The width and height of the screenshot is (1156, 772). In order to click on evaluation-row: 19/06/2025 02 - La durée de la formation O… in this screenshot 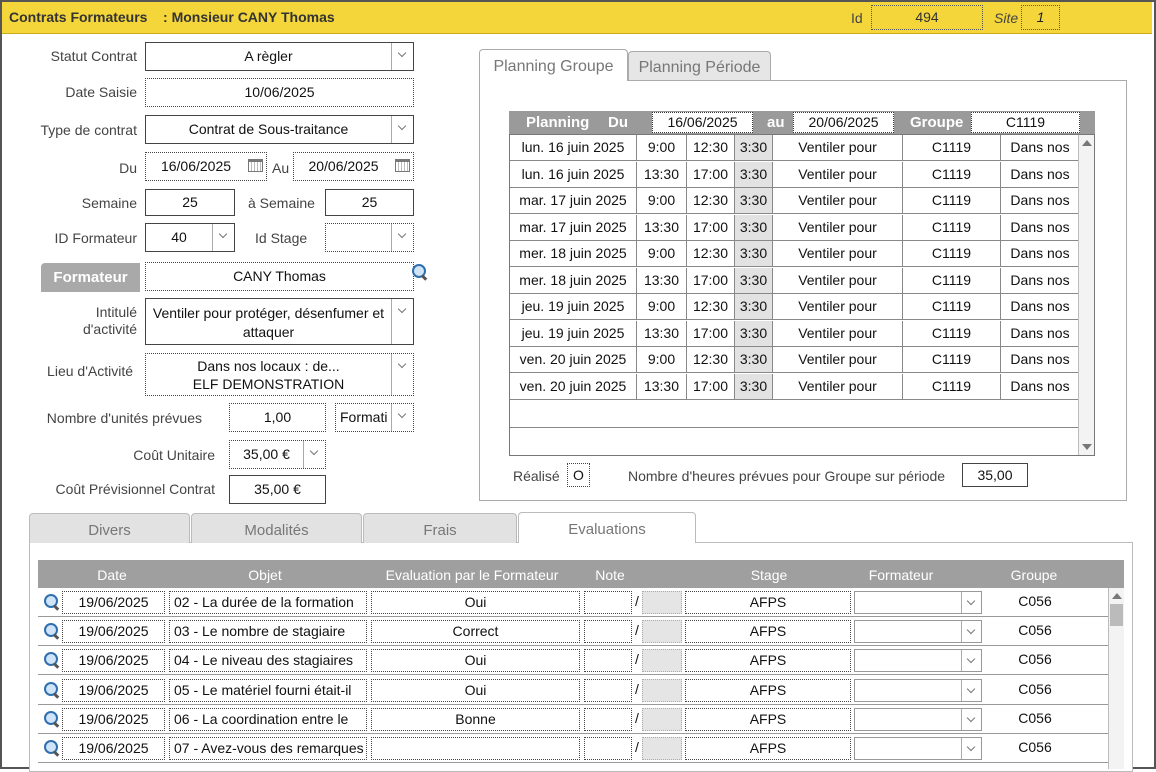, I will do `click(573, 602)`.